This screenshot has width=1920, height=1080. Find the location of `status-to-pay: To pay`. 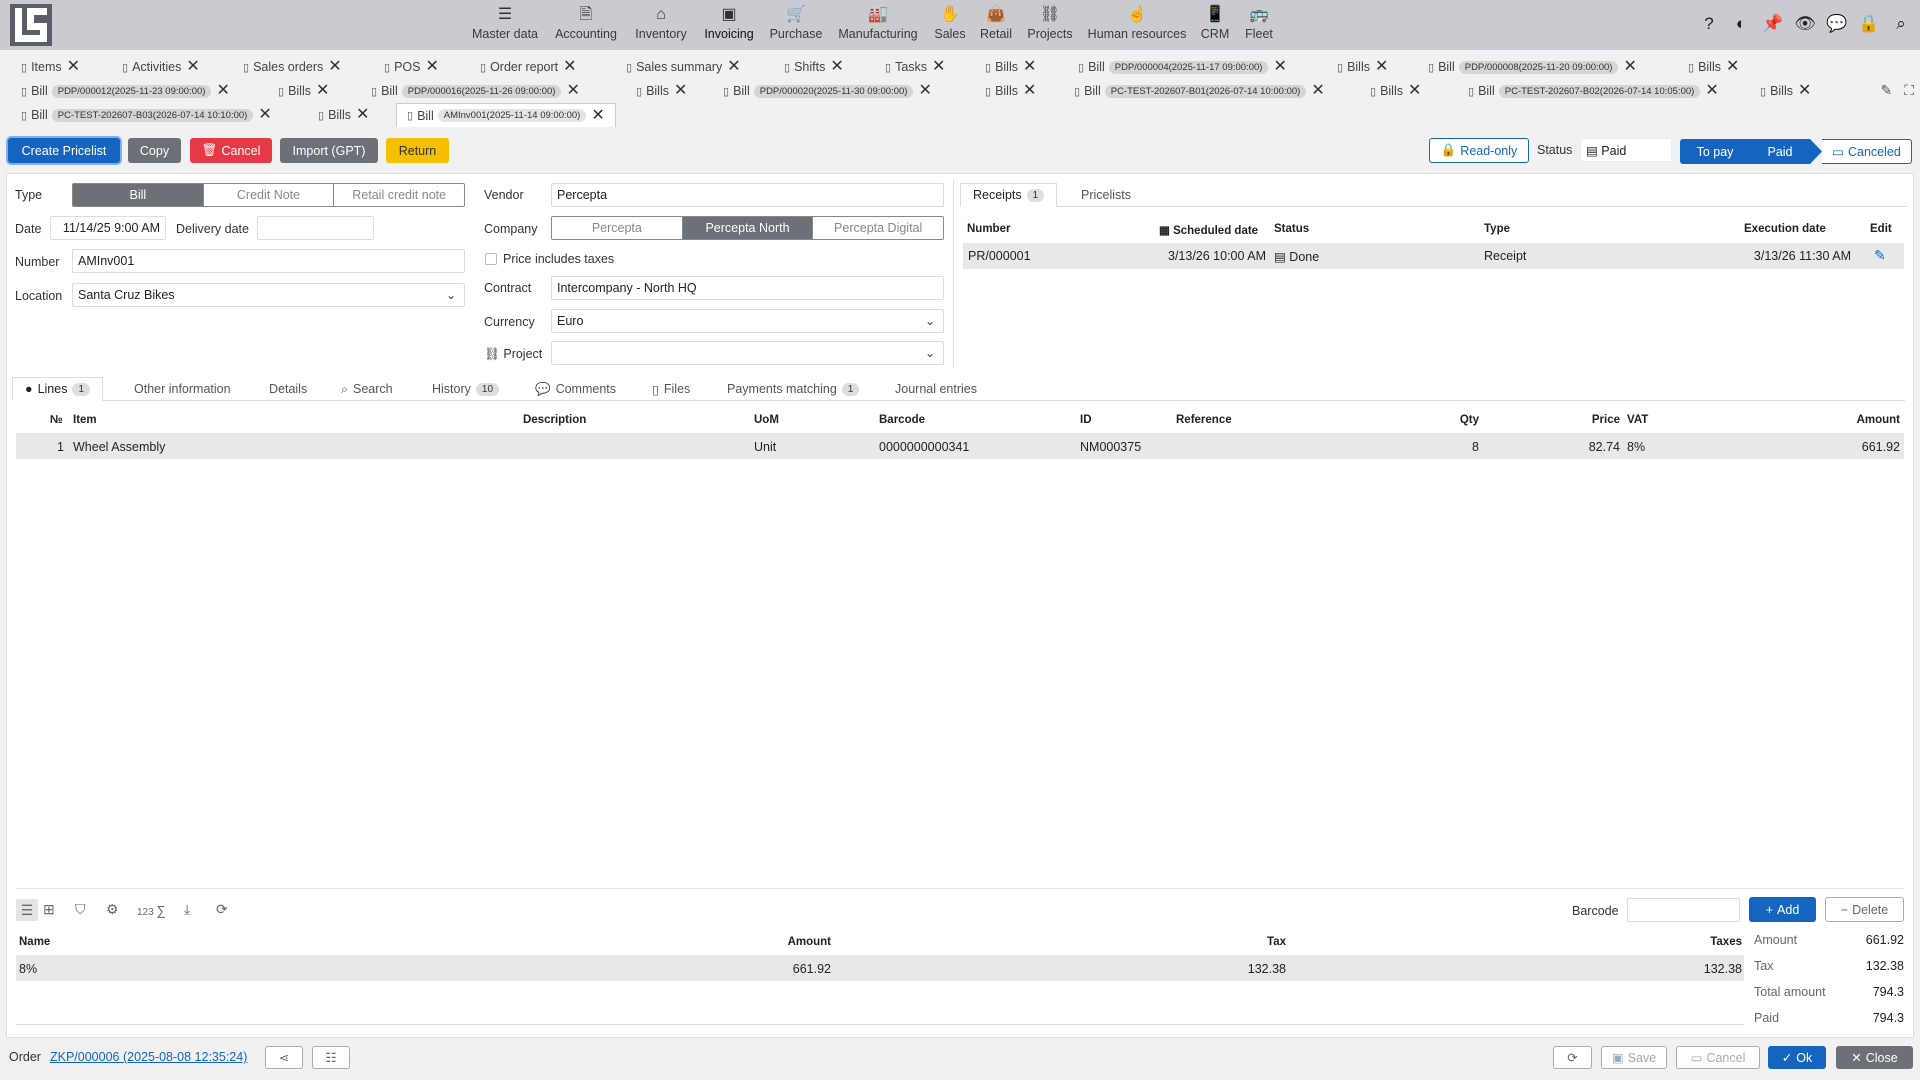

status-to-pay: To pay is located at coordinates (1715, 151).